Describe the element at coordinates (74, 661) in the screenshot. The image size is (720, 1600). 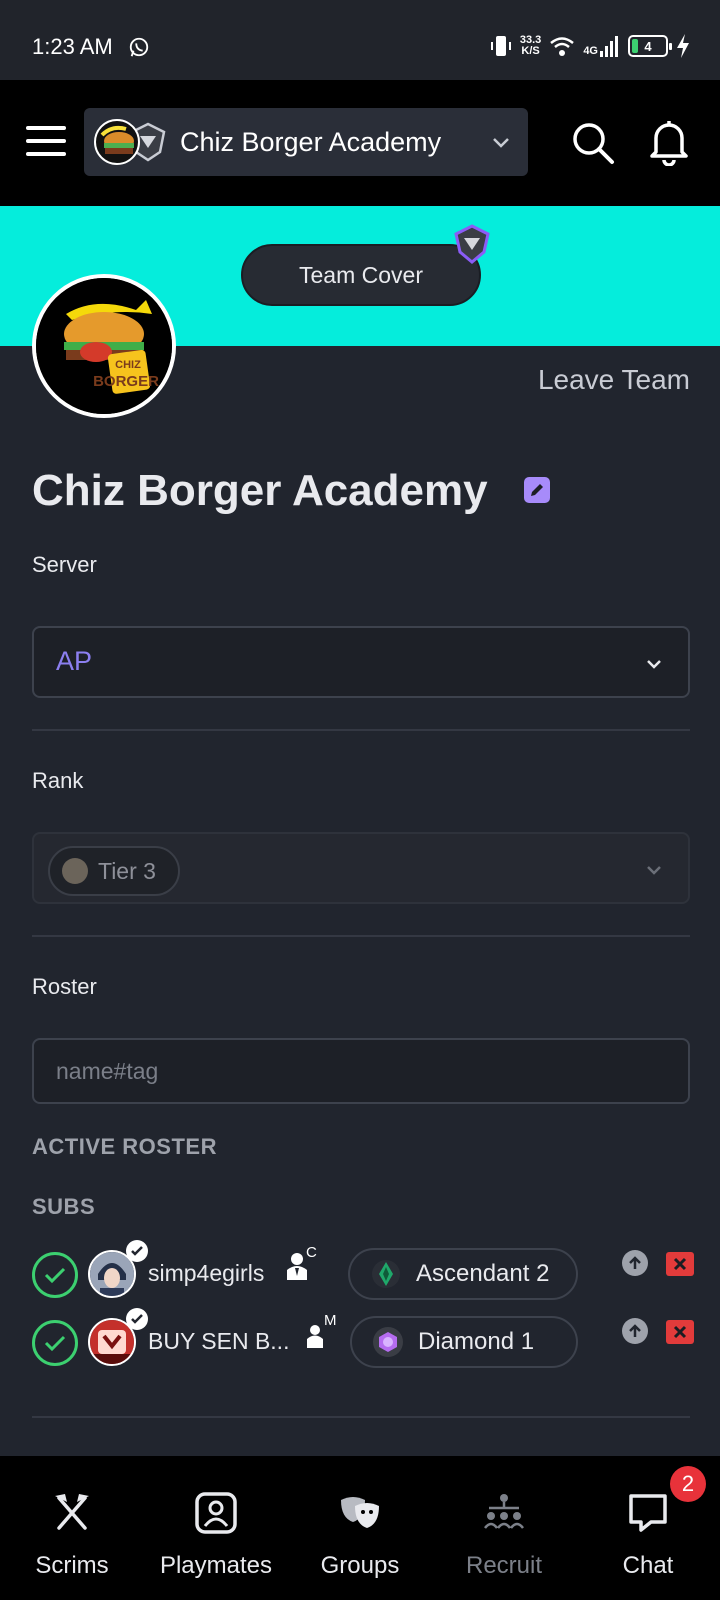
I see `server-value: AP` at that location.